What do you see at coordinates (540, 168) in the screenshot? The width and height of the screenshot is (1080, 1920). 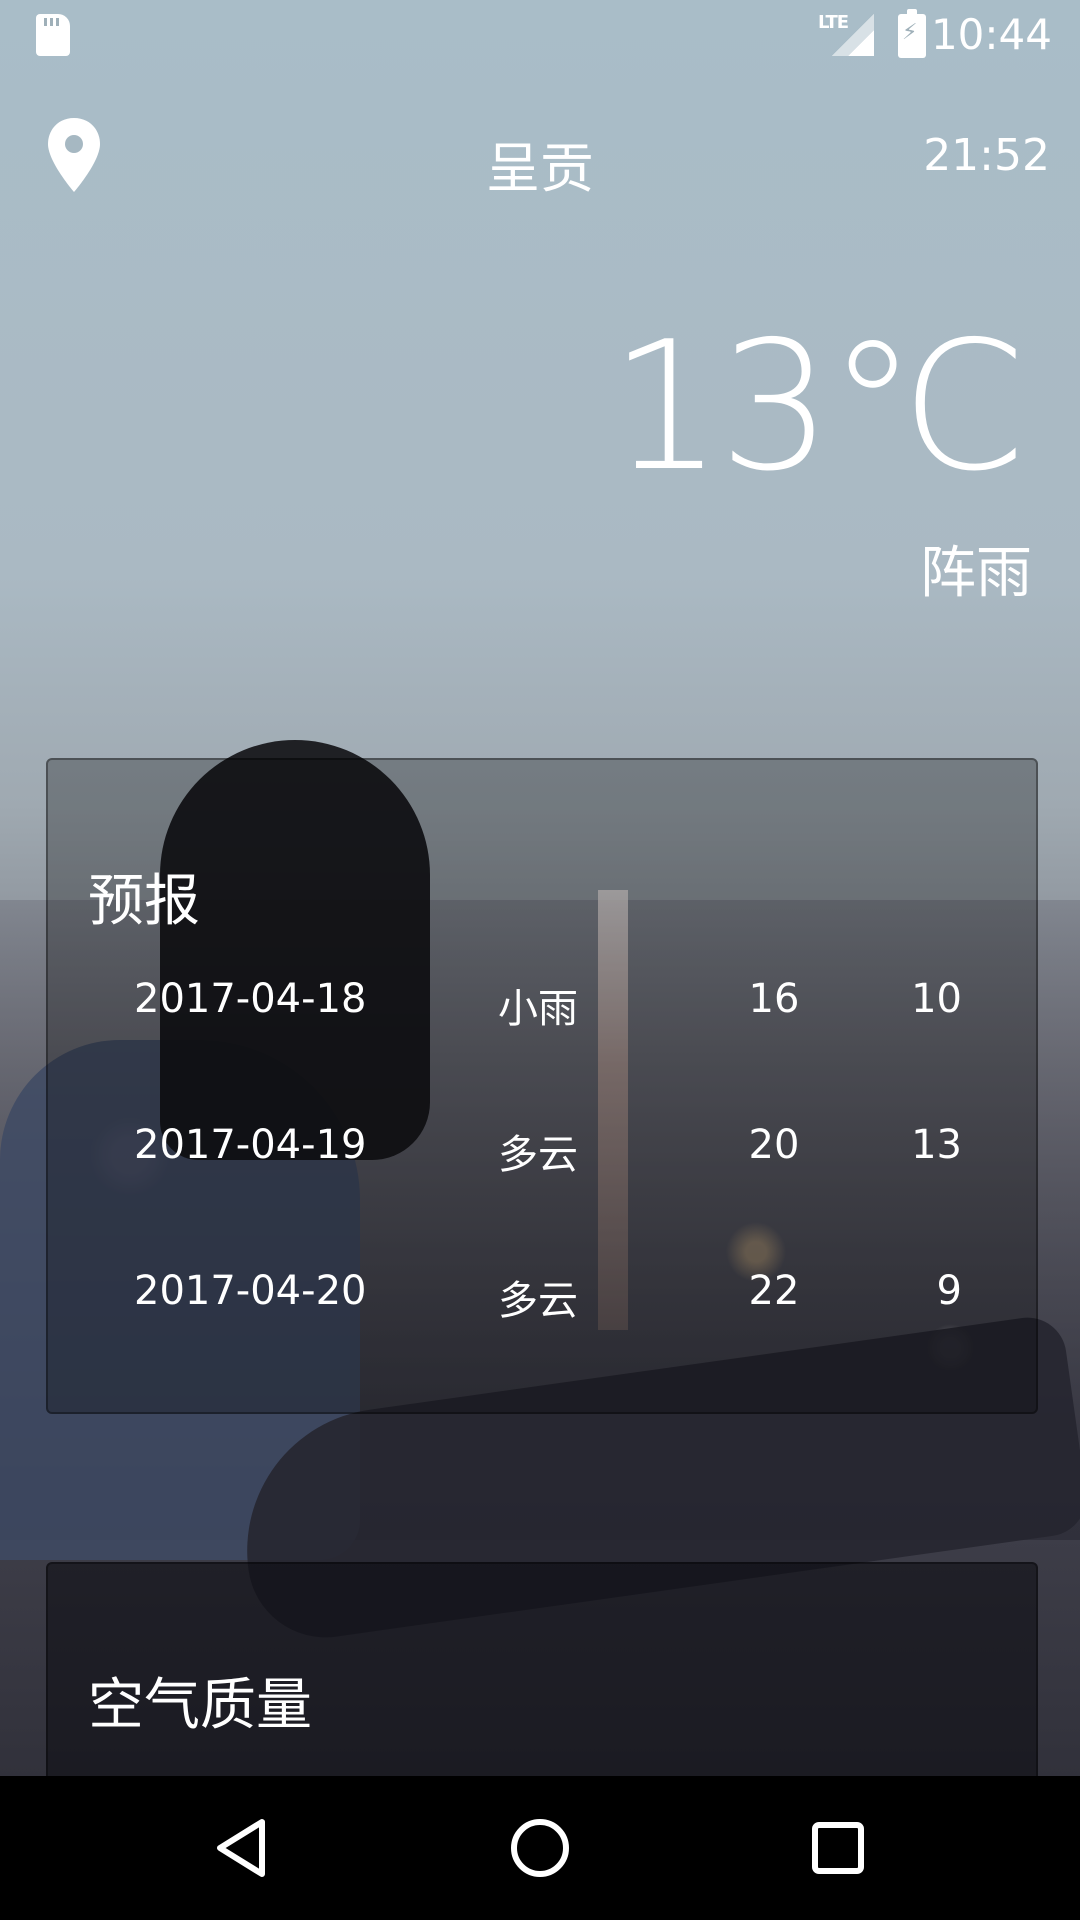 I see `city-title: 呈贡` at bounding box center [540, 168].